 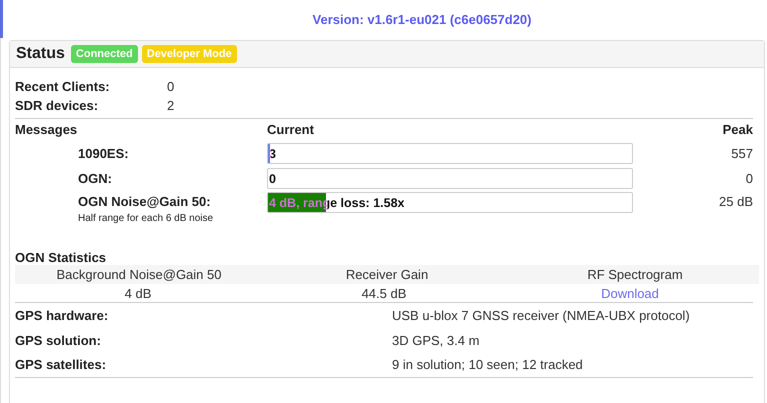 What do you see at coordinates (735, 202) in the screenshot?
I see `peak-value: 25 dB` at bounding box center [735, 202].